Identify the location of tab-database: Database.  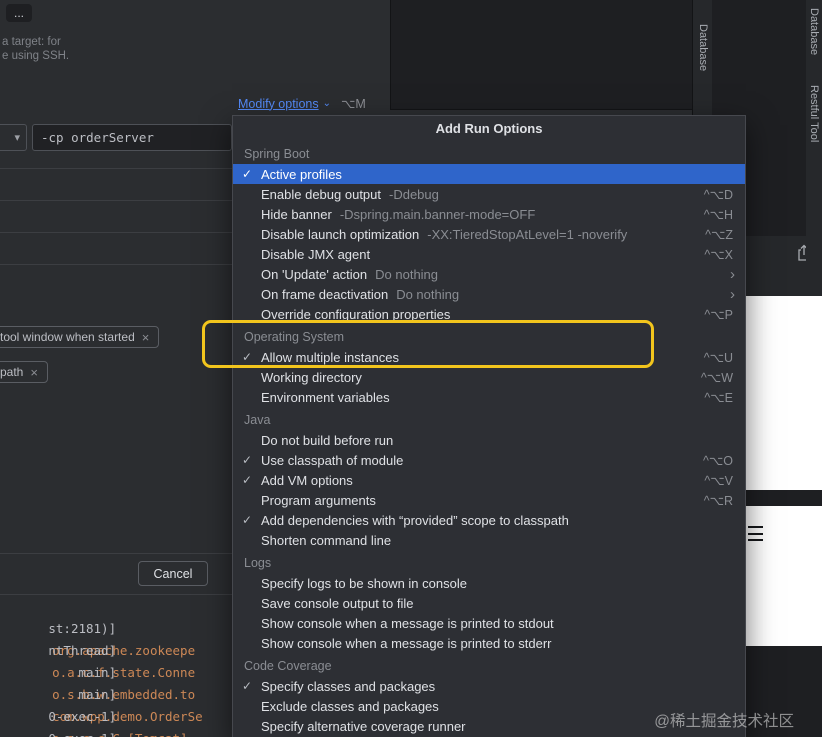
(703, 47).